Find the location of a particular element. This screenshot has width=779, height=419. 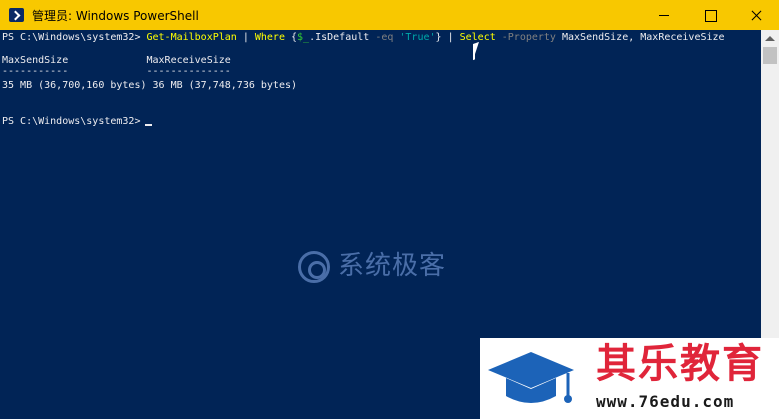

window-title: 管理员: Windows PowerShell is located at coordinates (115, 16).